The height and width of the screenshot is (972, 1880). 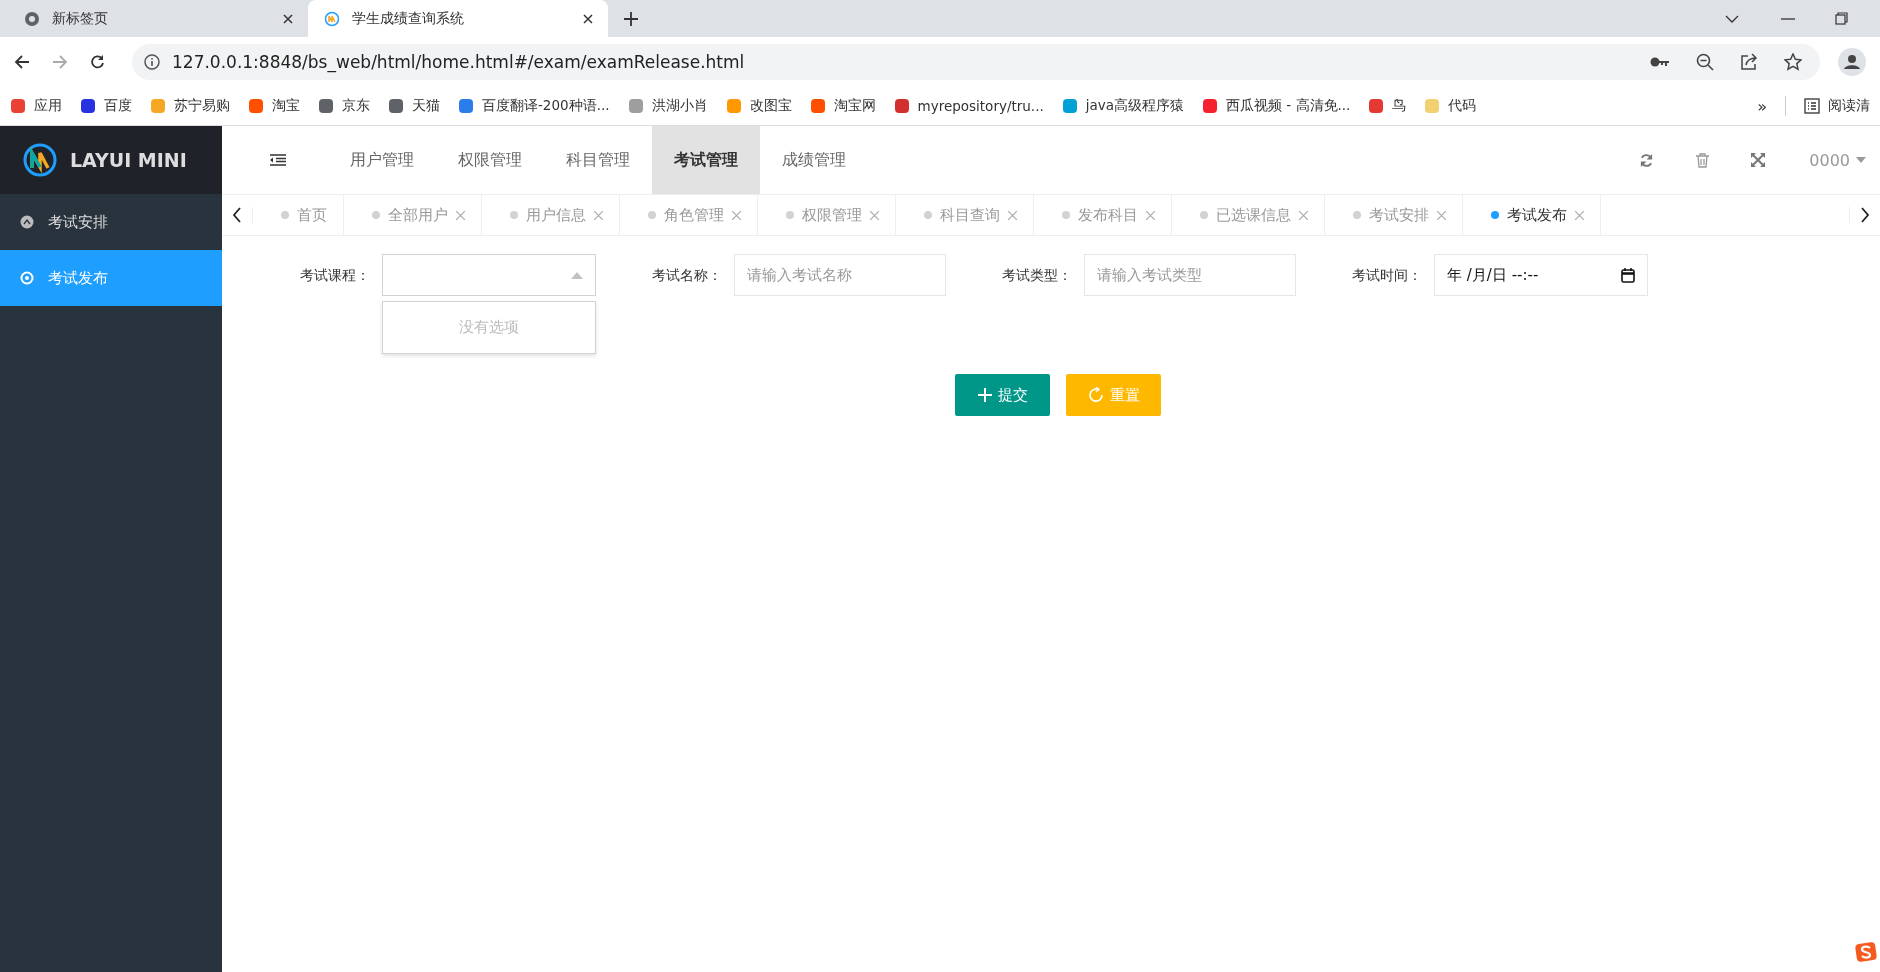 I want to click on share-icon, so click(x=1749, y=62).